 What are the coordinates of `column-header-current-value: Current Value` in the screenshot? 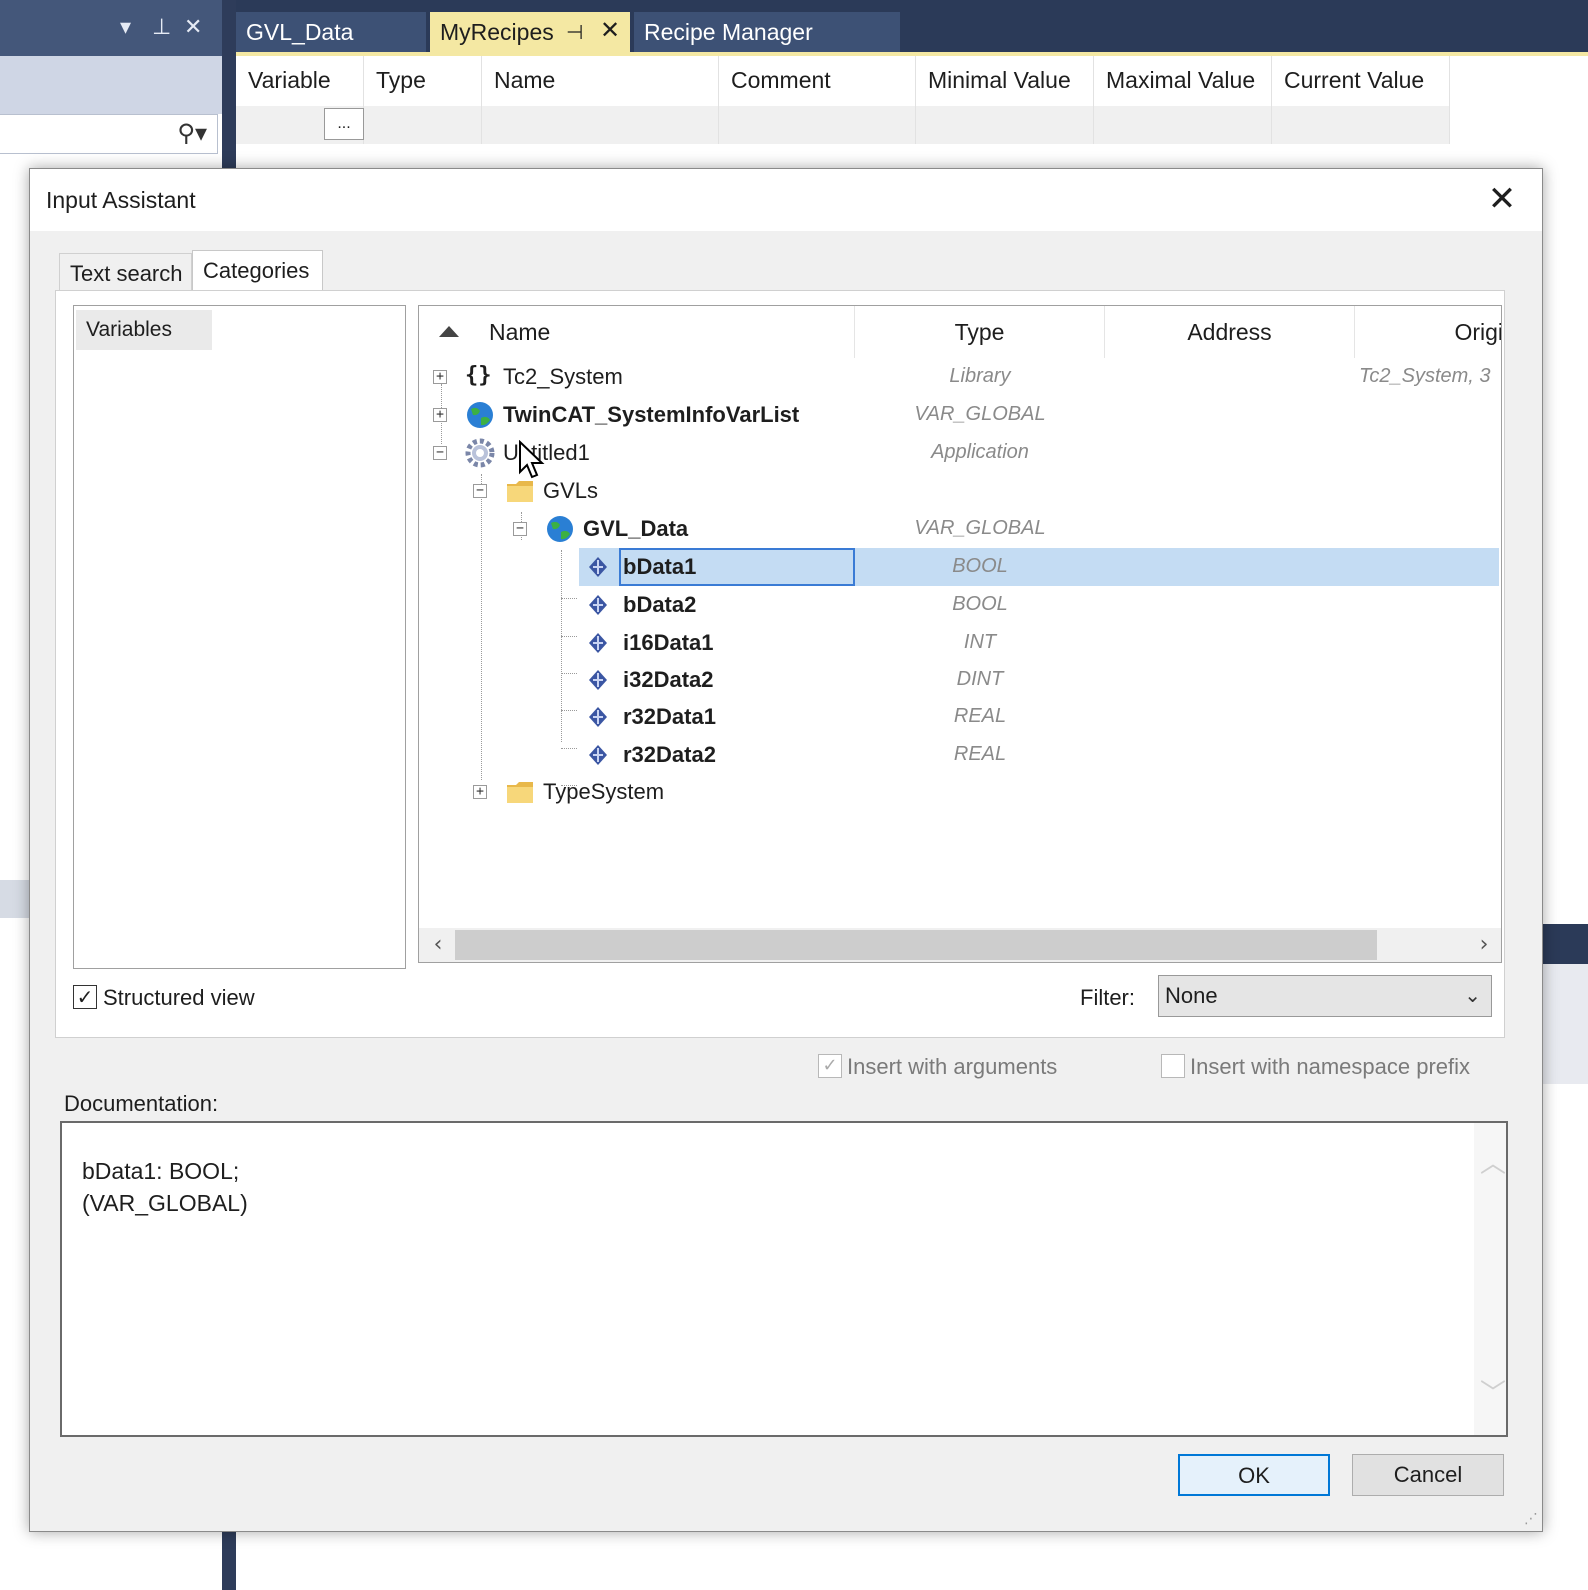 It's located at (1361, 81).